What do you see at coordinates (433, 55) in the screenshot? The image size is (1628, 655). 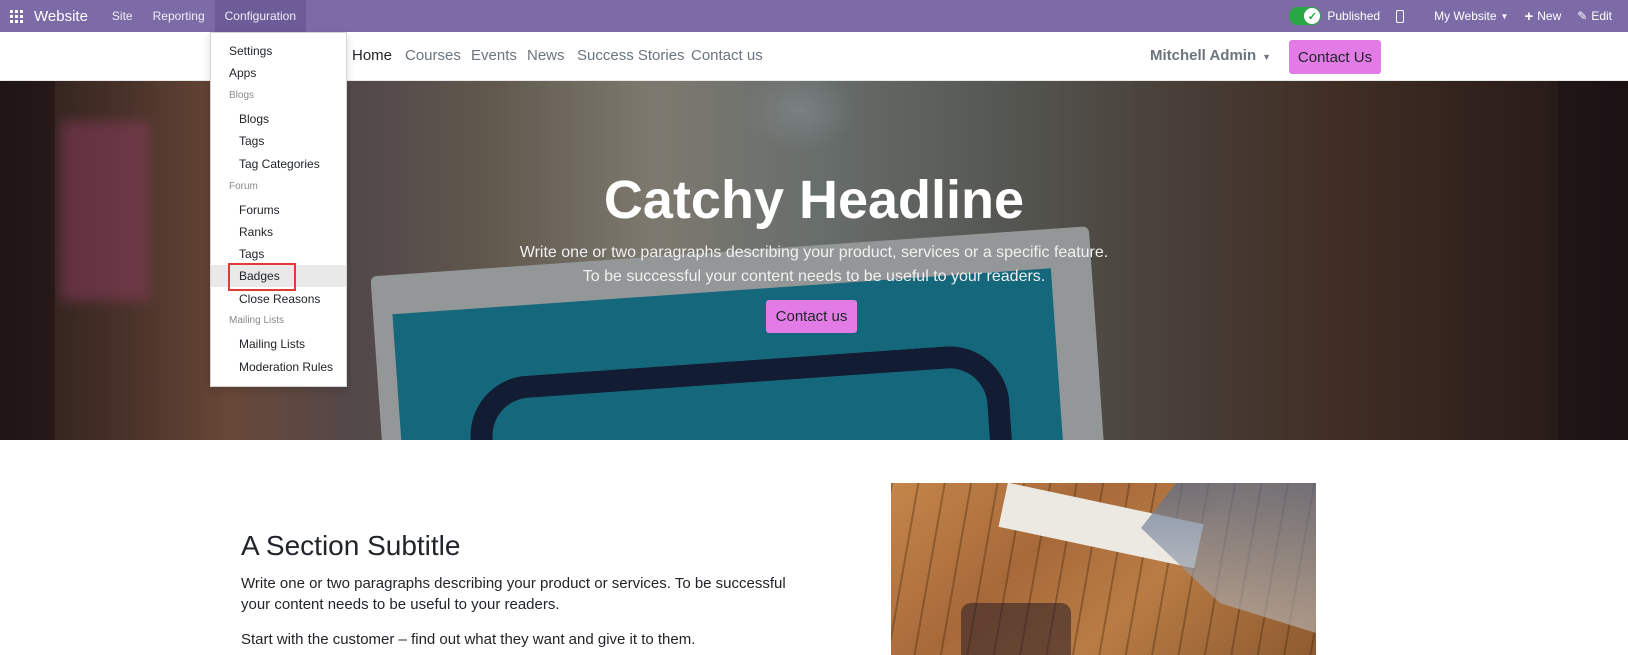 I see `nav-courses: Courses` at bounding box center [433, 55].